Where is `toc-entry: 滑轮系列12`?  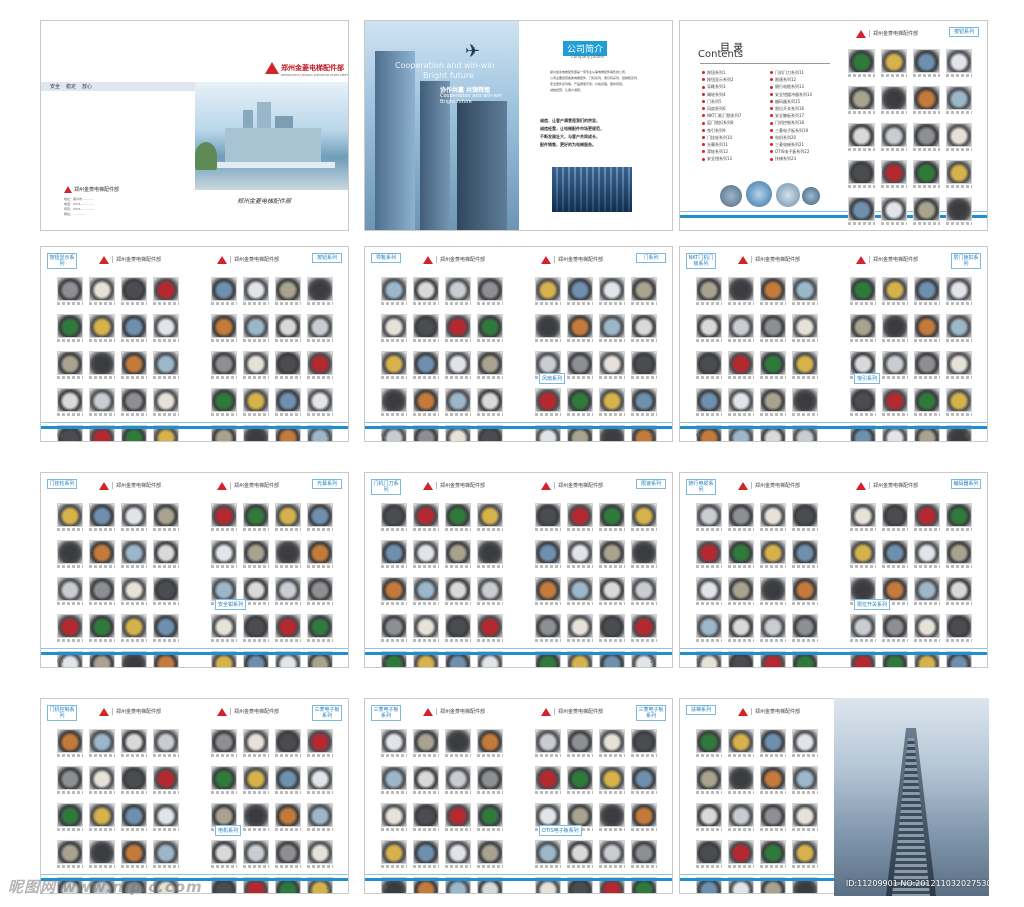
toc-entry: 滑轮系列12 is located at coordinates (721, 151).